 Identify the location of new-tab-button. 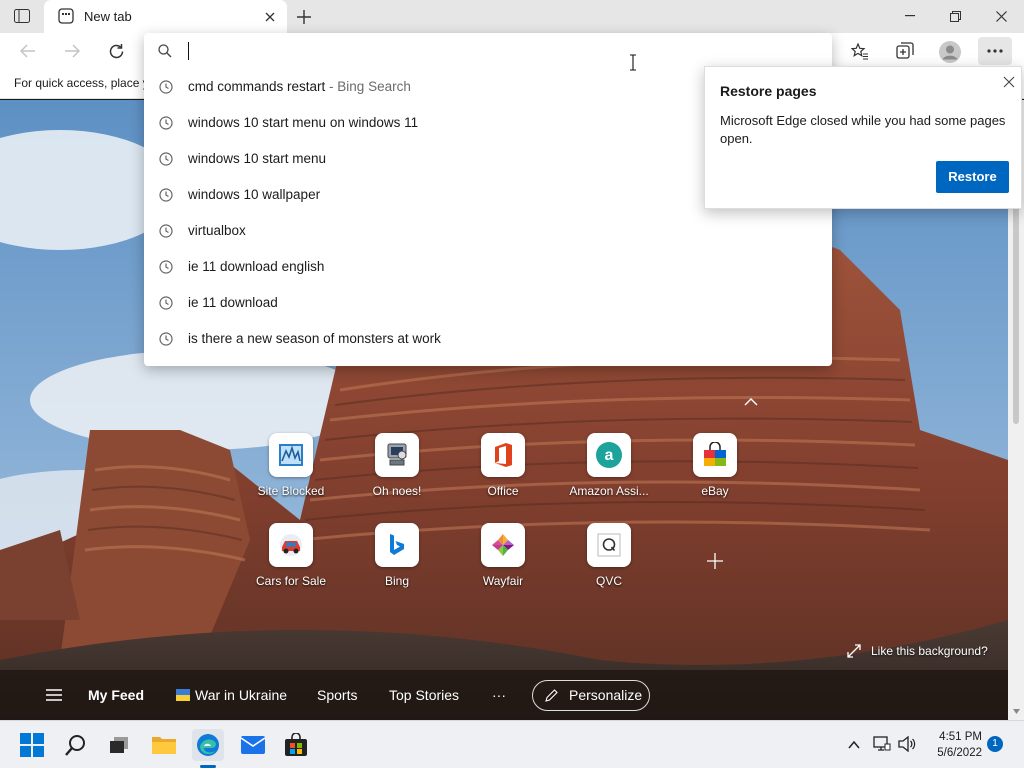
(304, 17).